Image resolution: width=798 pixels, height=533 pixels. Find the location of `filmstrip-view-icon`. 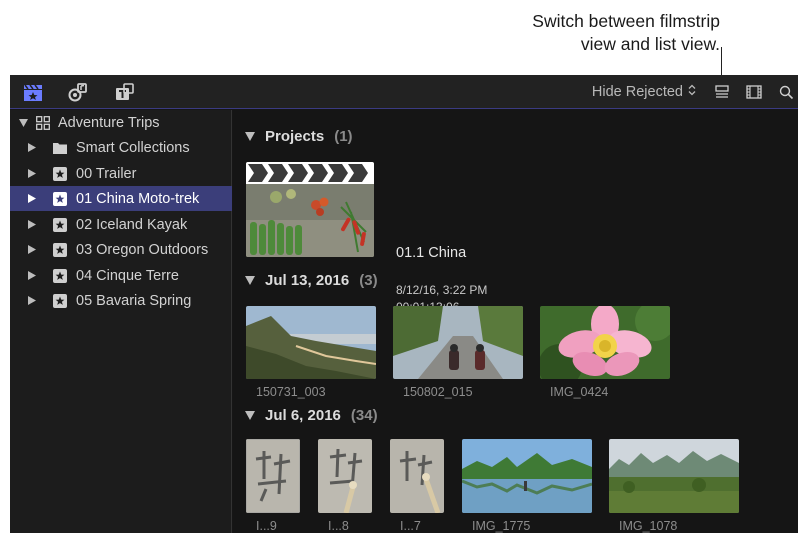

filmstrip-view-icon is located at coordinates (754, 92).